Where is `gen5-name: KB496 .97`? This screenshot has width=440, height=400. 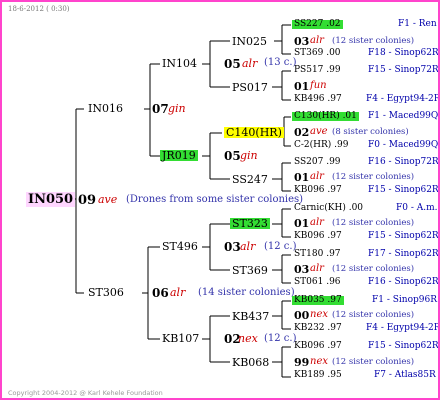 gen5-name: KB496 .97 is located at coordinates (318, 99).